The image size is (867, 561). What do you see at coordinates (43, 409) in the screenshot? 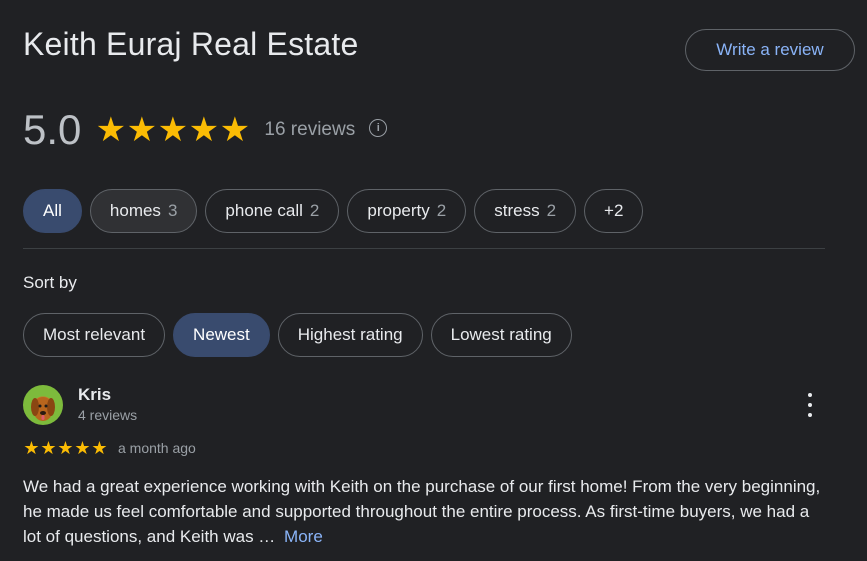
I see `dog-avatar-icon` at bounding box center [43, 409].